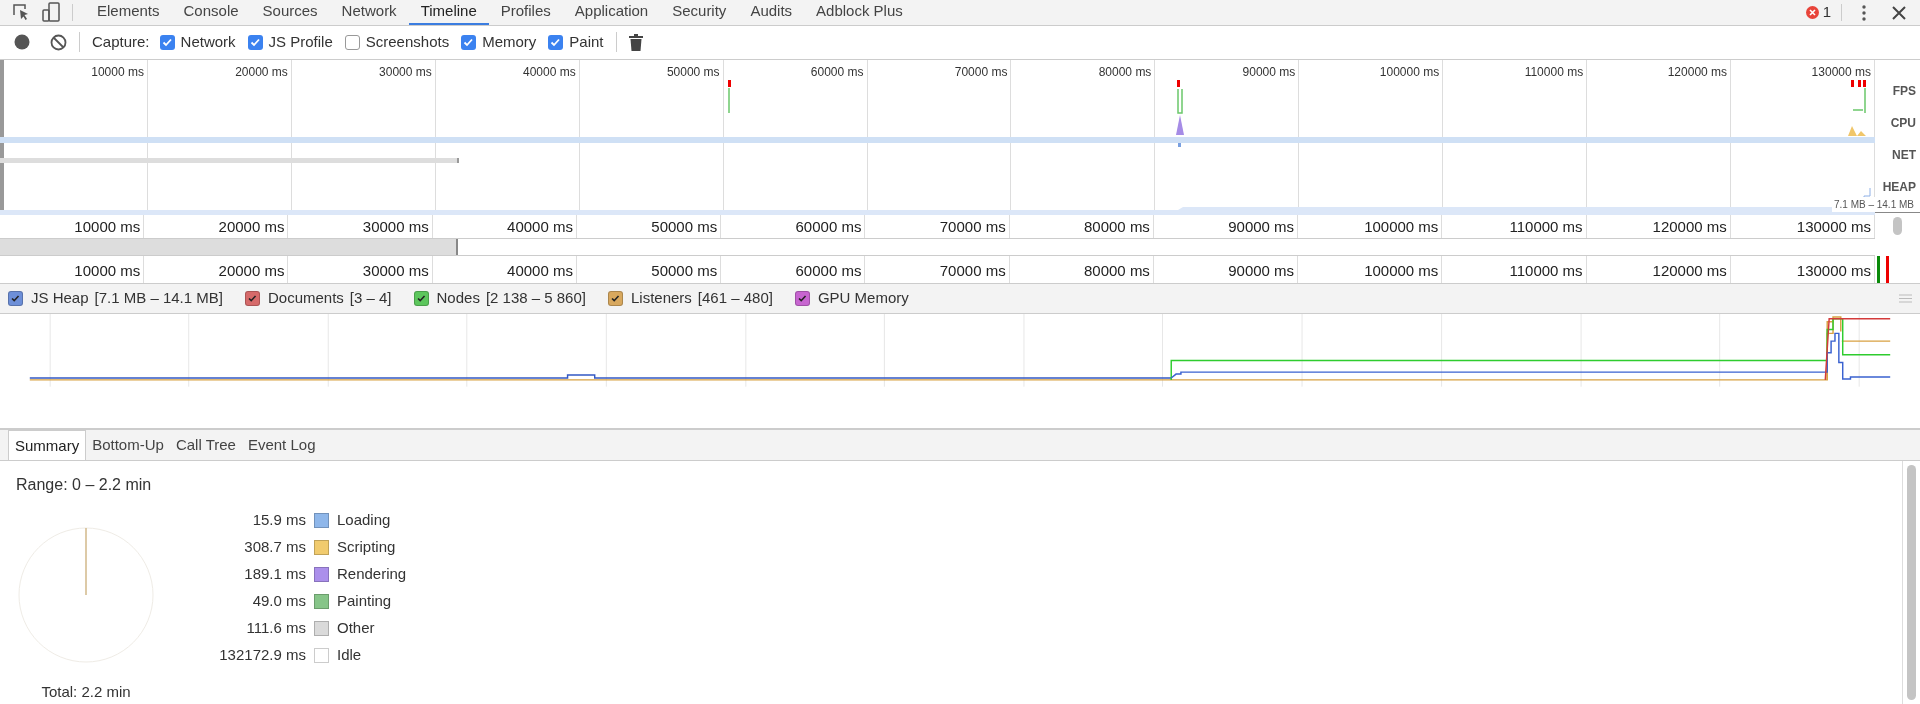 The image size is (1920, 704). I want to click on time-tick-label: 80000 ms, so click(1125, 73).